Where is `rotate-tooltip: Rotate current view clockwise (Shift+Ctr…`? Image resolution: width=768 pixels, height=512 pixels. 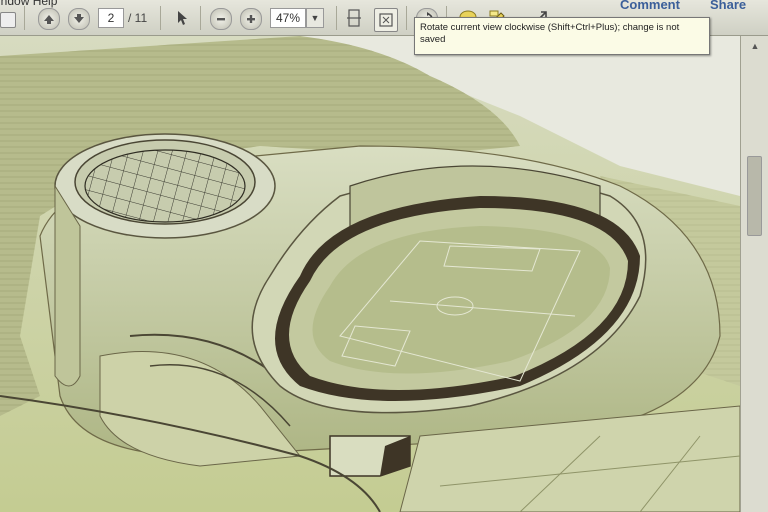 rotate-tooltip: Rotate current view clockwise (Shift+Ctr… is located at coordinates (562, 36).